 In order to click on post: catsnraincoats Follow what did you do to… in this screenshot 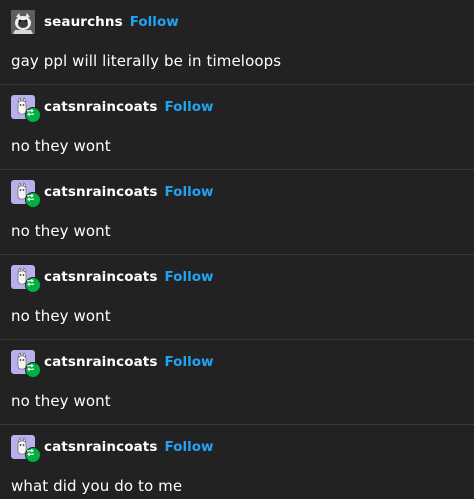, I will do `click(237, 462)`.